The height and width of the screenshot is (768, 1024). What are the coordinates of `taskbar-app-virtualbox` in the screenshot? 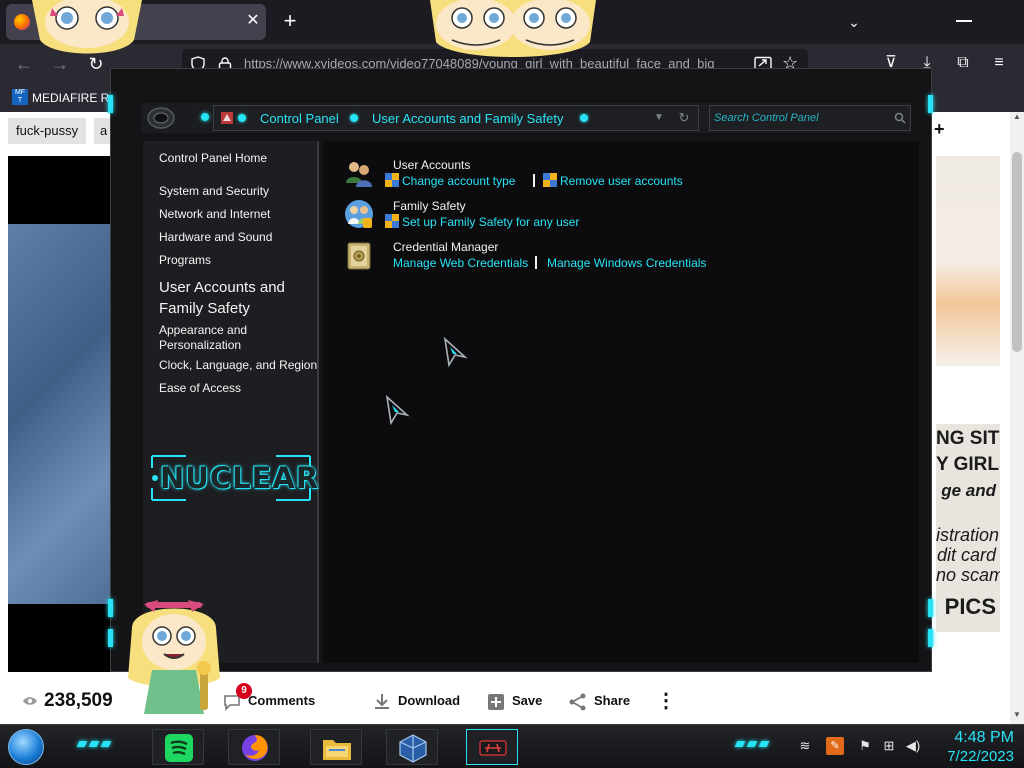 It's located at (412, 747).